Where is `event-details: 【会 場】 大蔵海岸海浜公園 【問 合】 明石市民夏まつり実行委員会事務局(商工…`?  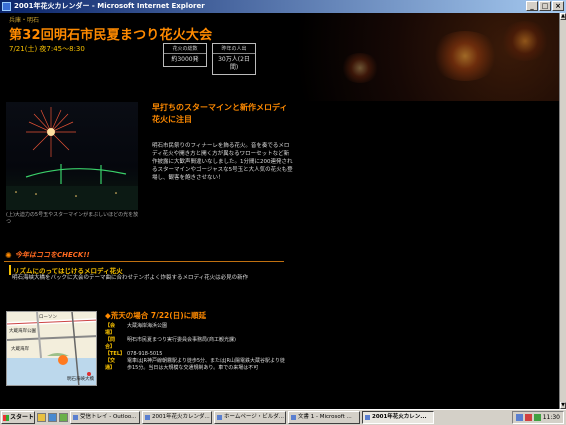 event-details: 【会 場】 大蔵海岸海浜公園 【問 合】 明石市民夏まつり実行委員会事務局(商工… is located at coordinates (195, 347).